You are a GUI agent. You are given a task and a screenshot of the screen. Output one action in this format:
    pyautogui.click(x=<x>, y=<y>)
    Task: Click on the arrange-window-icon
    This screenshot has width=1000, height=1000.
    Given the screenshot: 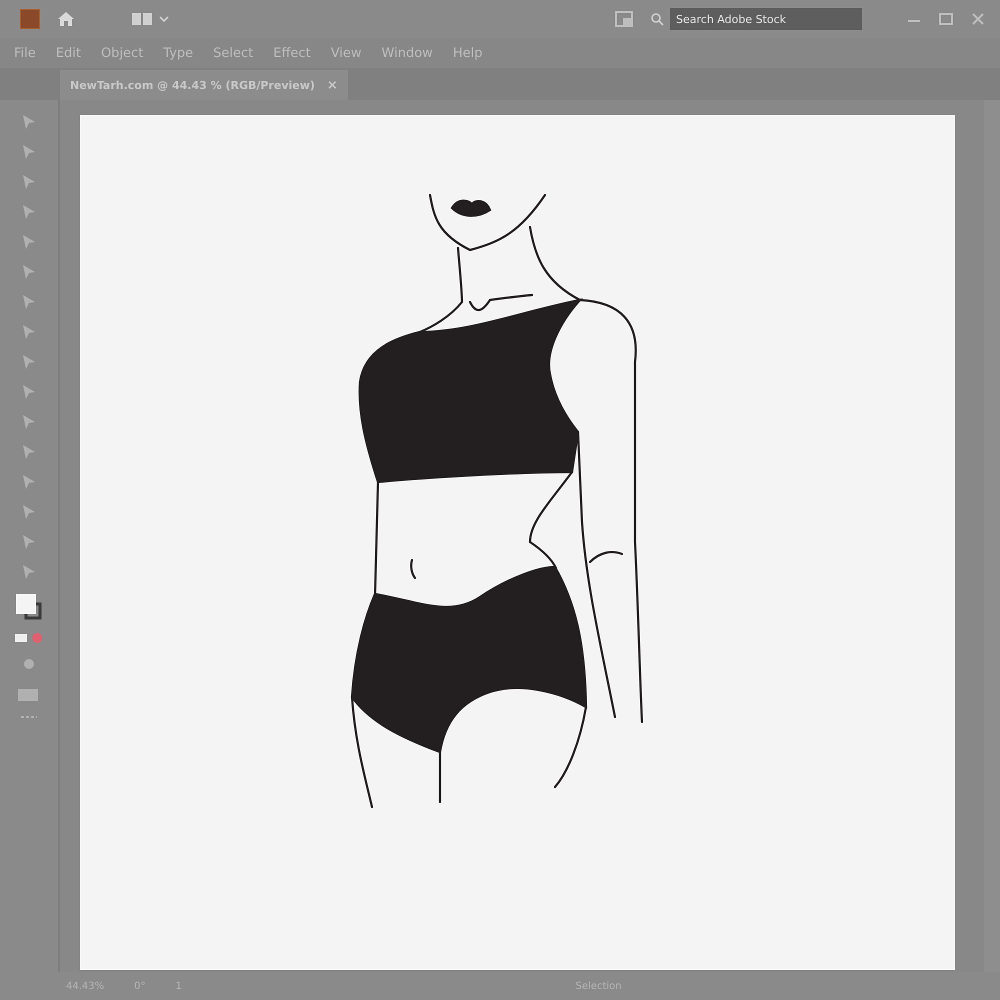 What is the action you would take?
    pyautogui.click(x=624, y=19)
    